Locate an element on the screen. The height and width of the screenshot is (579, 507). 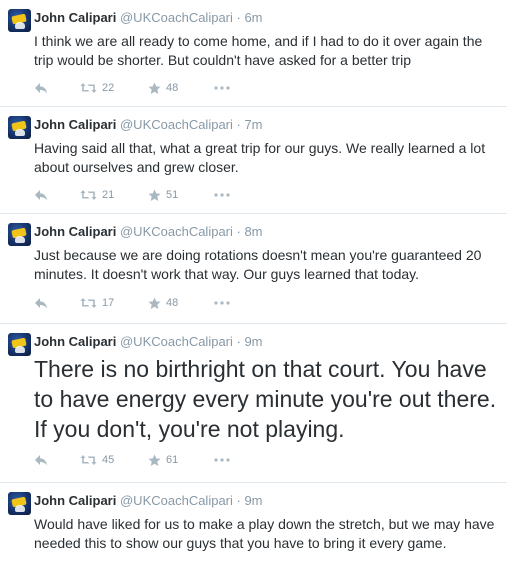
tweet-header: John Calipari @UKCoachCalipari · 8m is located at coordinates (148, 232).